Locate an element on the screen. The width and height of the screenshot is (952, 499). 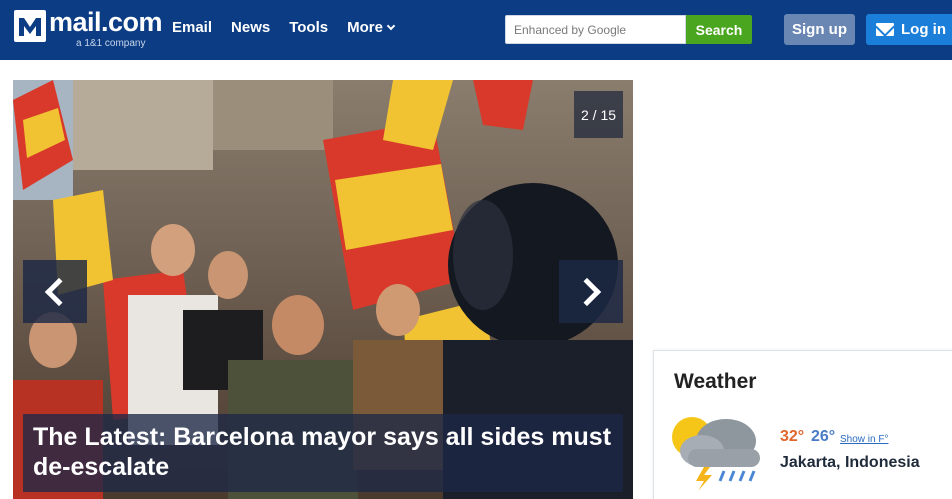
slide-counter: 2 / 15 is located at coordinates (598, 114).